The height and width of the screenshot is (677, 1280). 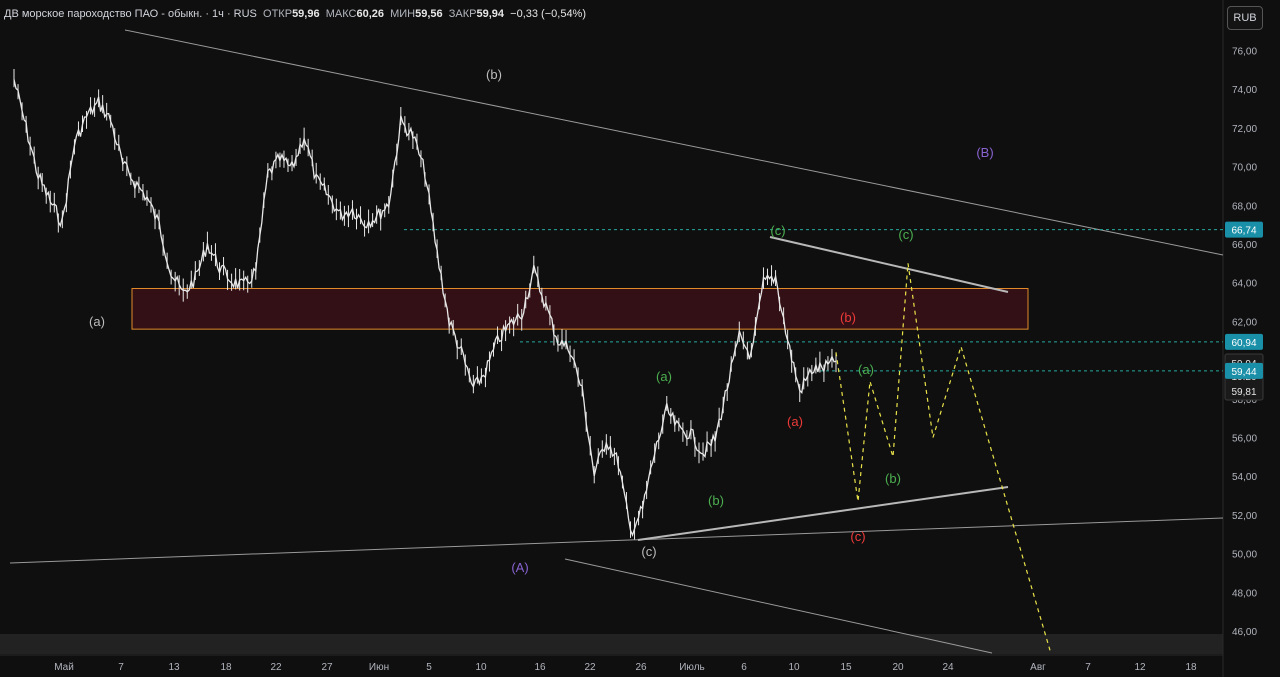 What do you see at coordinates (306, 14) in the screenshot?
I see `open-value: 59,96` at bounding box center [306, 14].